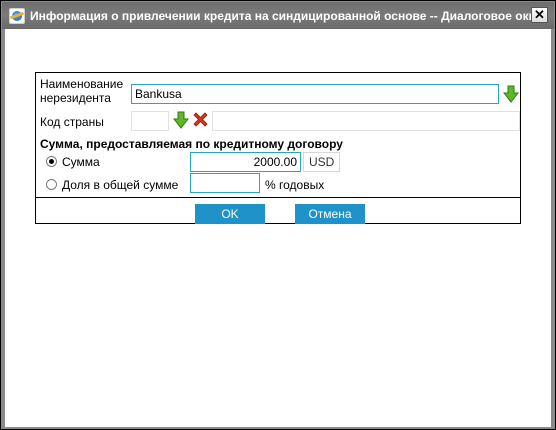  I want to click on nonresident-name-input, so click(315, 94).